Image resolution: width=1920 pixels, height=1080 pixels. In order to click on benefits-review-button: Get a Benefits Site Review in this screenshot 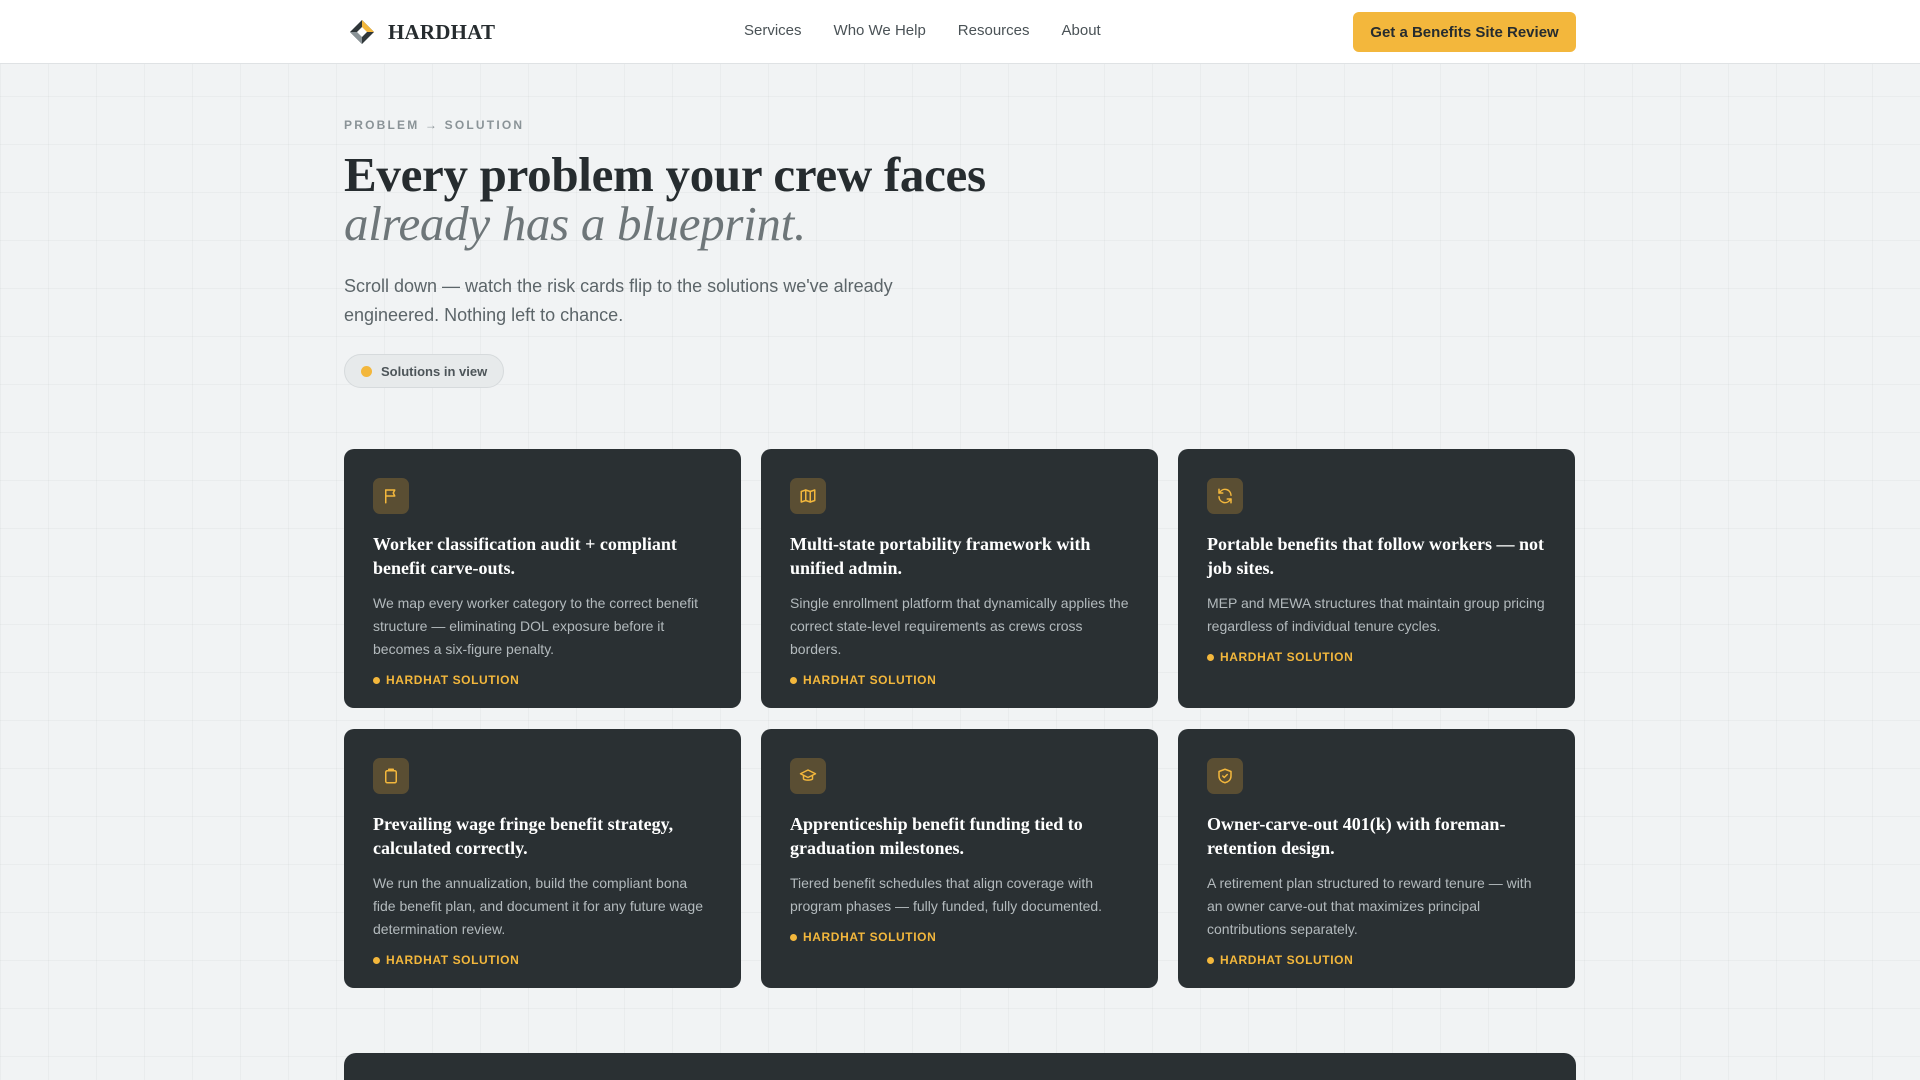, I will do `click(1464, 32)`.